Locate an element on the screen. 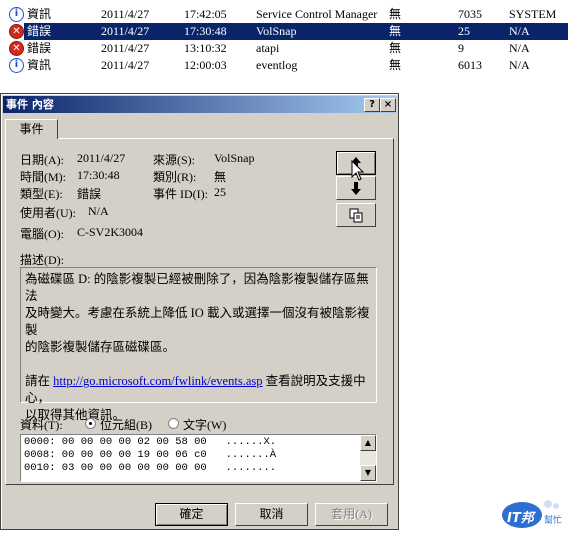  eventid-label: 事件 ID(I): is located at coordinates (180, 194).